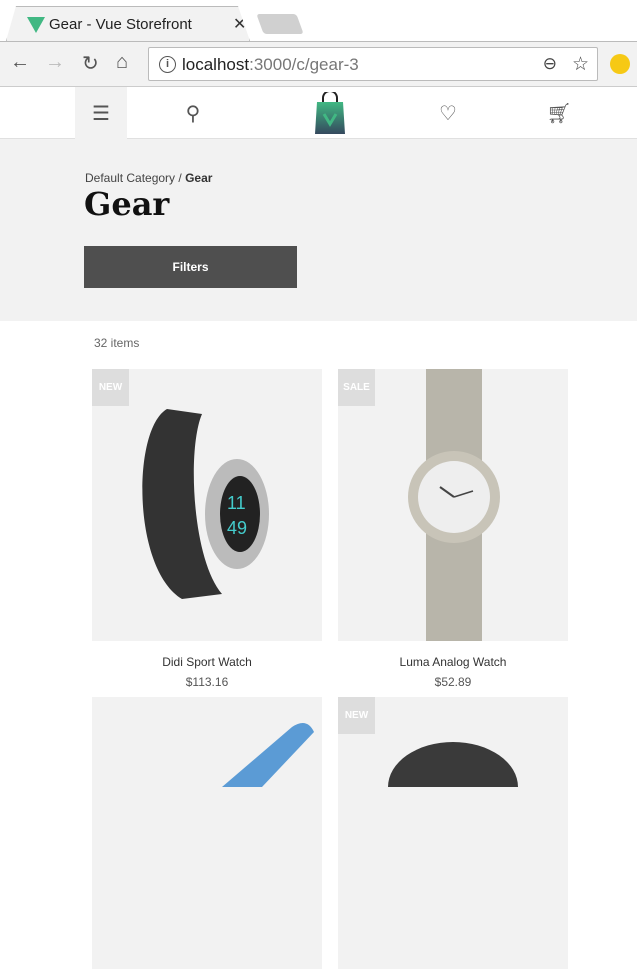  Describe the element at coordinates (193, 113) in the screenshot. I see `search-icon: ⚲` at that location.